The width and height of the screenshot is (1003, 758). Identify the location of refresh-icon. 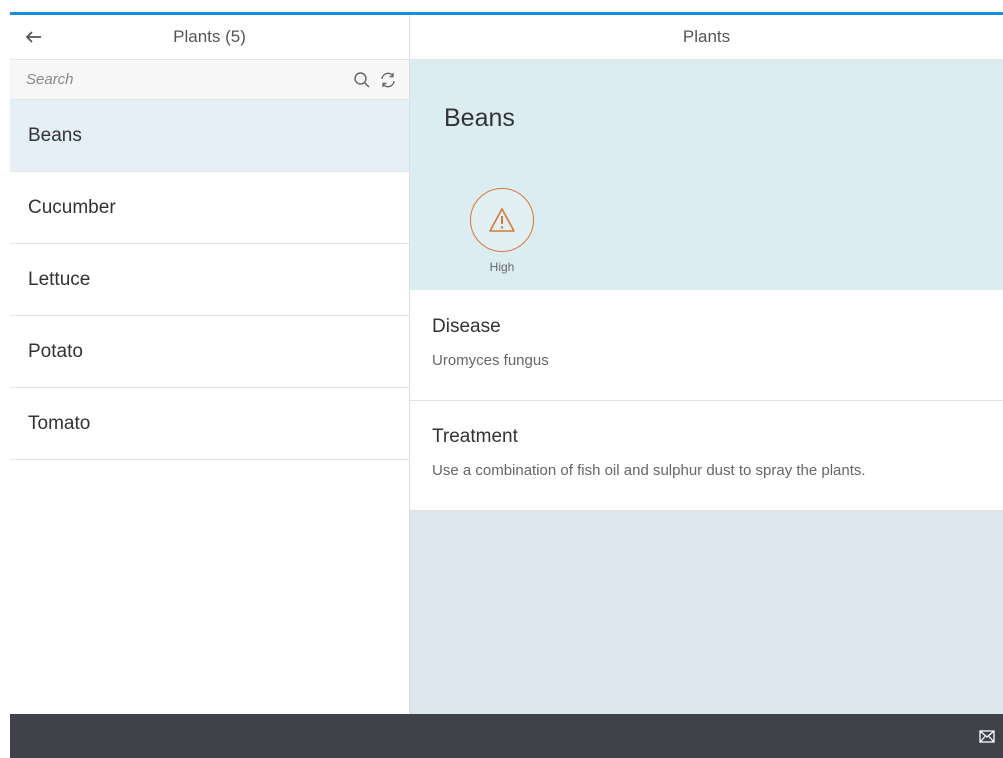
(388, 79).